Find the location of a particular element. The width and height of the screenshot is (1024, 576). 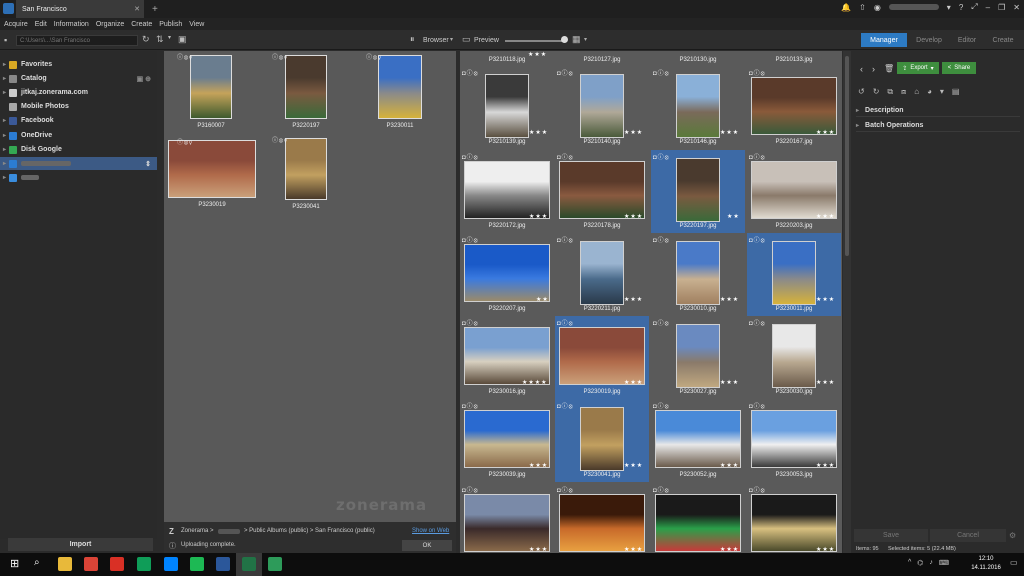

color-label-icon: ◕ is located at coordinates (929, 92).